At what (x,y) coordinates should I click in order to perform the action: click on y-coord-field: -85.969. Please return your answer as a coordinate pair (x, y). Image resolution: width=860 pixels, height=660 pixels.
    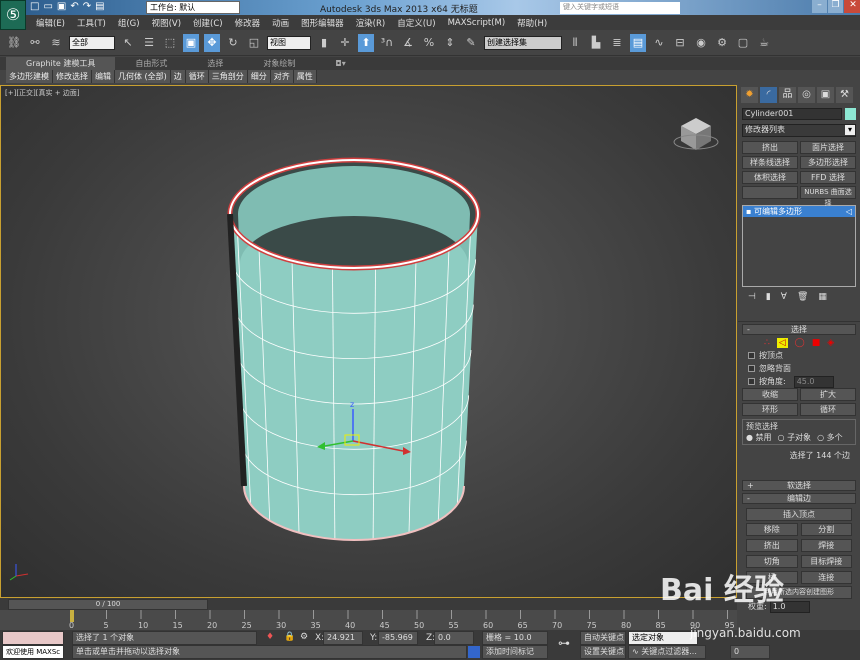
    Looking at the image, I should click on (398, 638).